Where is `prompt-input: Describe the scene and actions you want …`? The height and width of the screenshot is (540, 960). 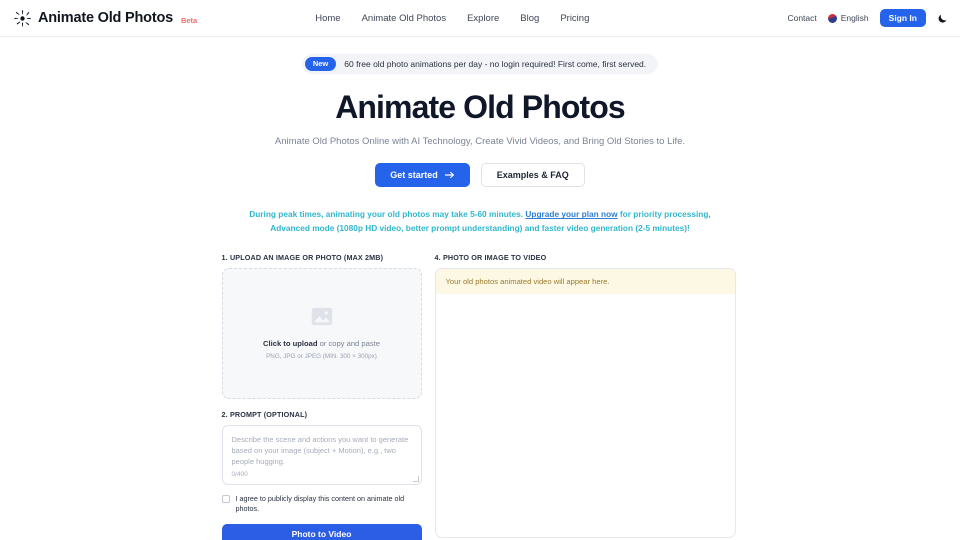
prompt-input: Describe the scene and actions you want … is located at coordinates (321, 454).